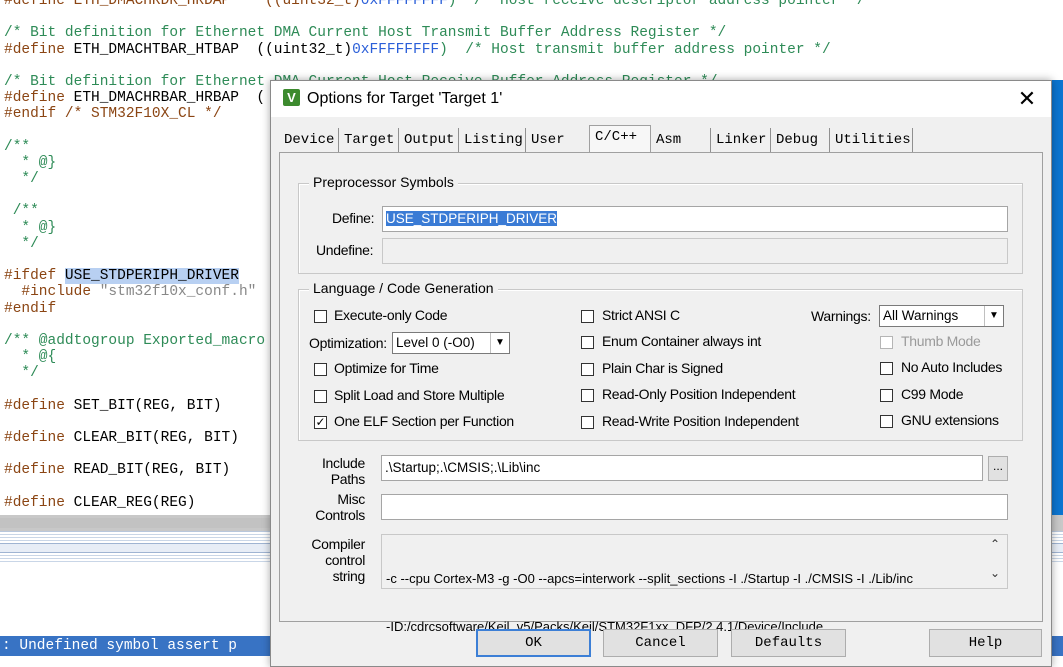 Image resolution: width=1063 pixels, height=667 pixels. Describe the element at coordinates (700, 421) in the screenshot. I see `rwpi-label: Read-Write Position Independent` at that location.